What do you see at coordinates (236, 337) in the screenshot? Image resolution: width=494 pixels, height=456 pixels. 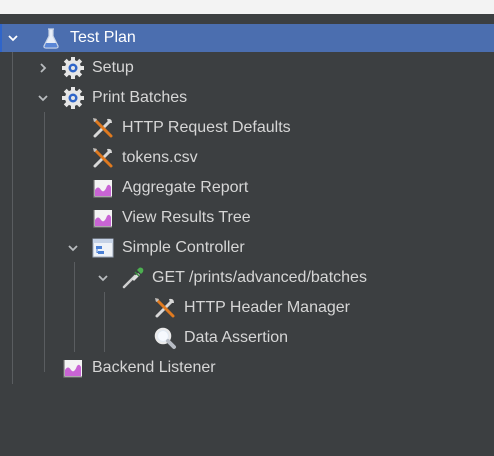 I see `tree-node-label: Data Assertion` at bounding box center [236, 337].